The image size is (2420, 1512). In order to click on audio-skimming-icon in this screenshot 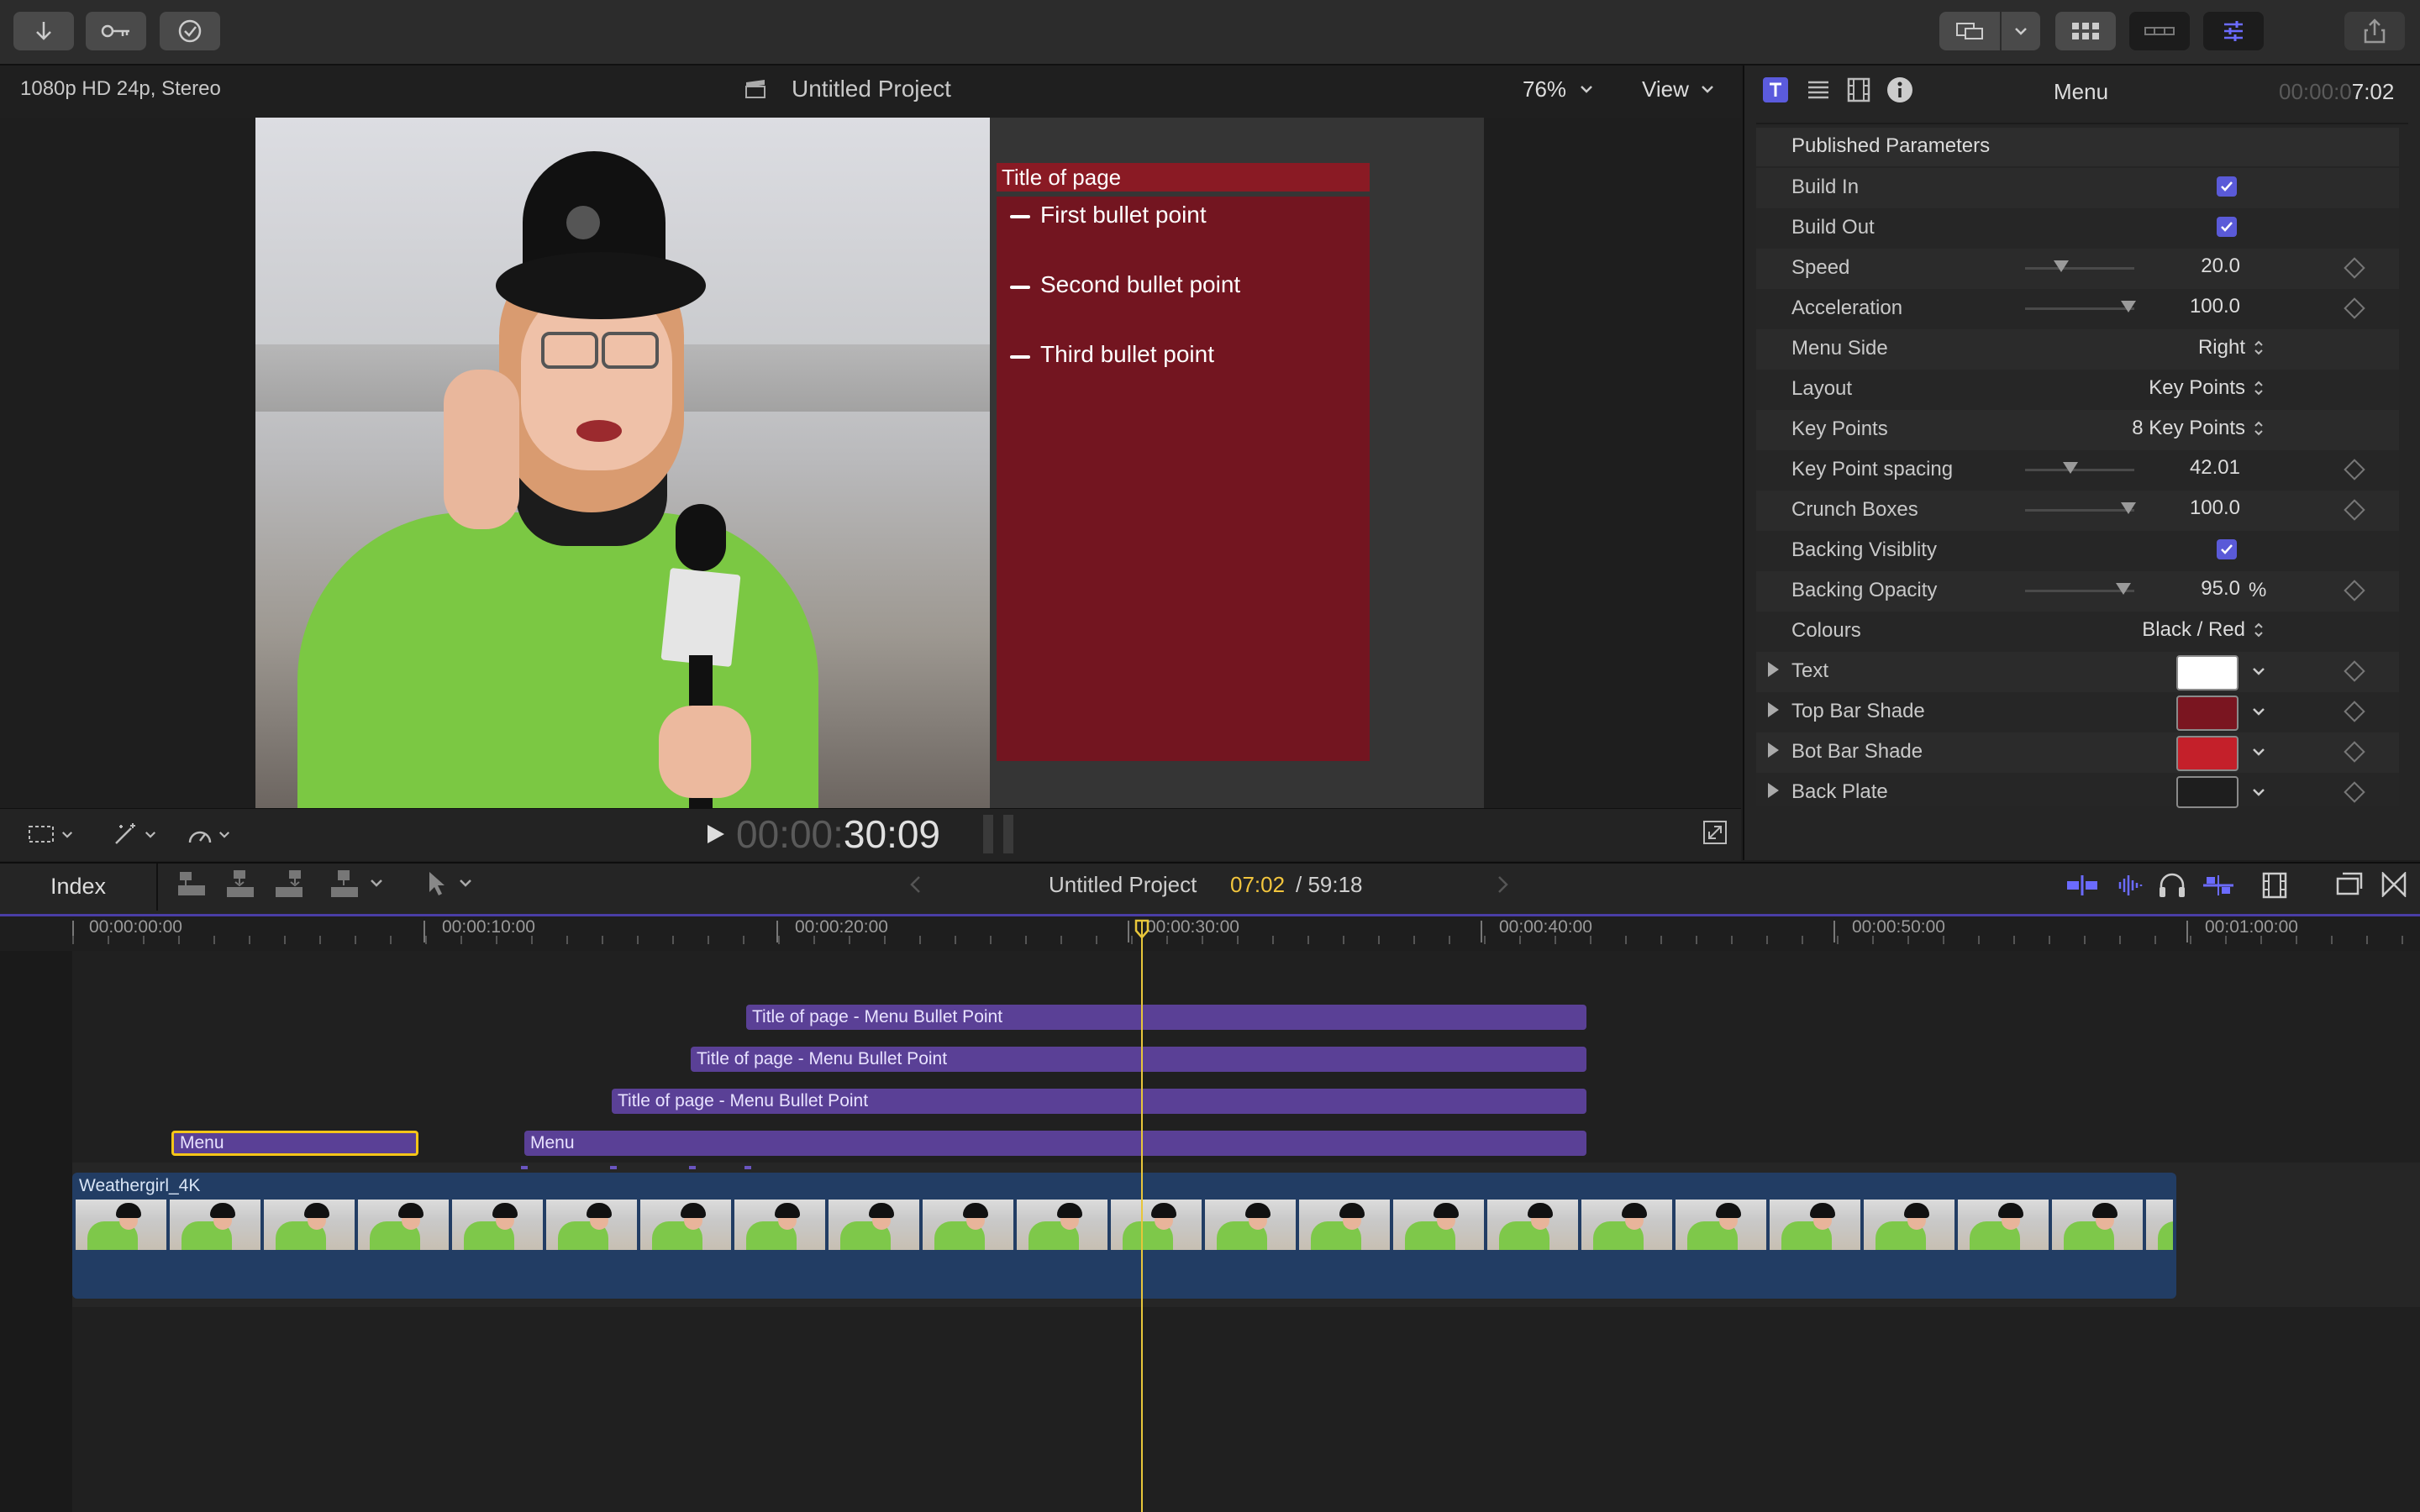, I will do `click(2129, 885)`.